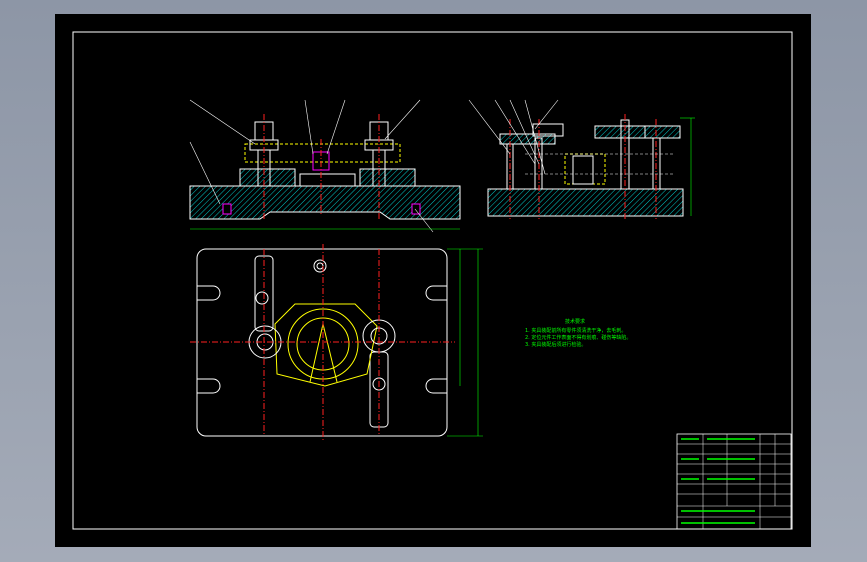 Image resolution: width=867 pixels, height=562 pixels. I want to click on top-view, so click(336, 343).